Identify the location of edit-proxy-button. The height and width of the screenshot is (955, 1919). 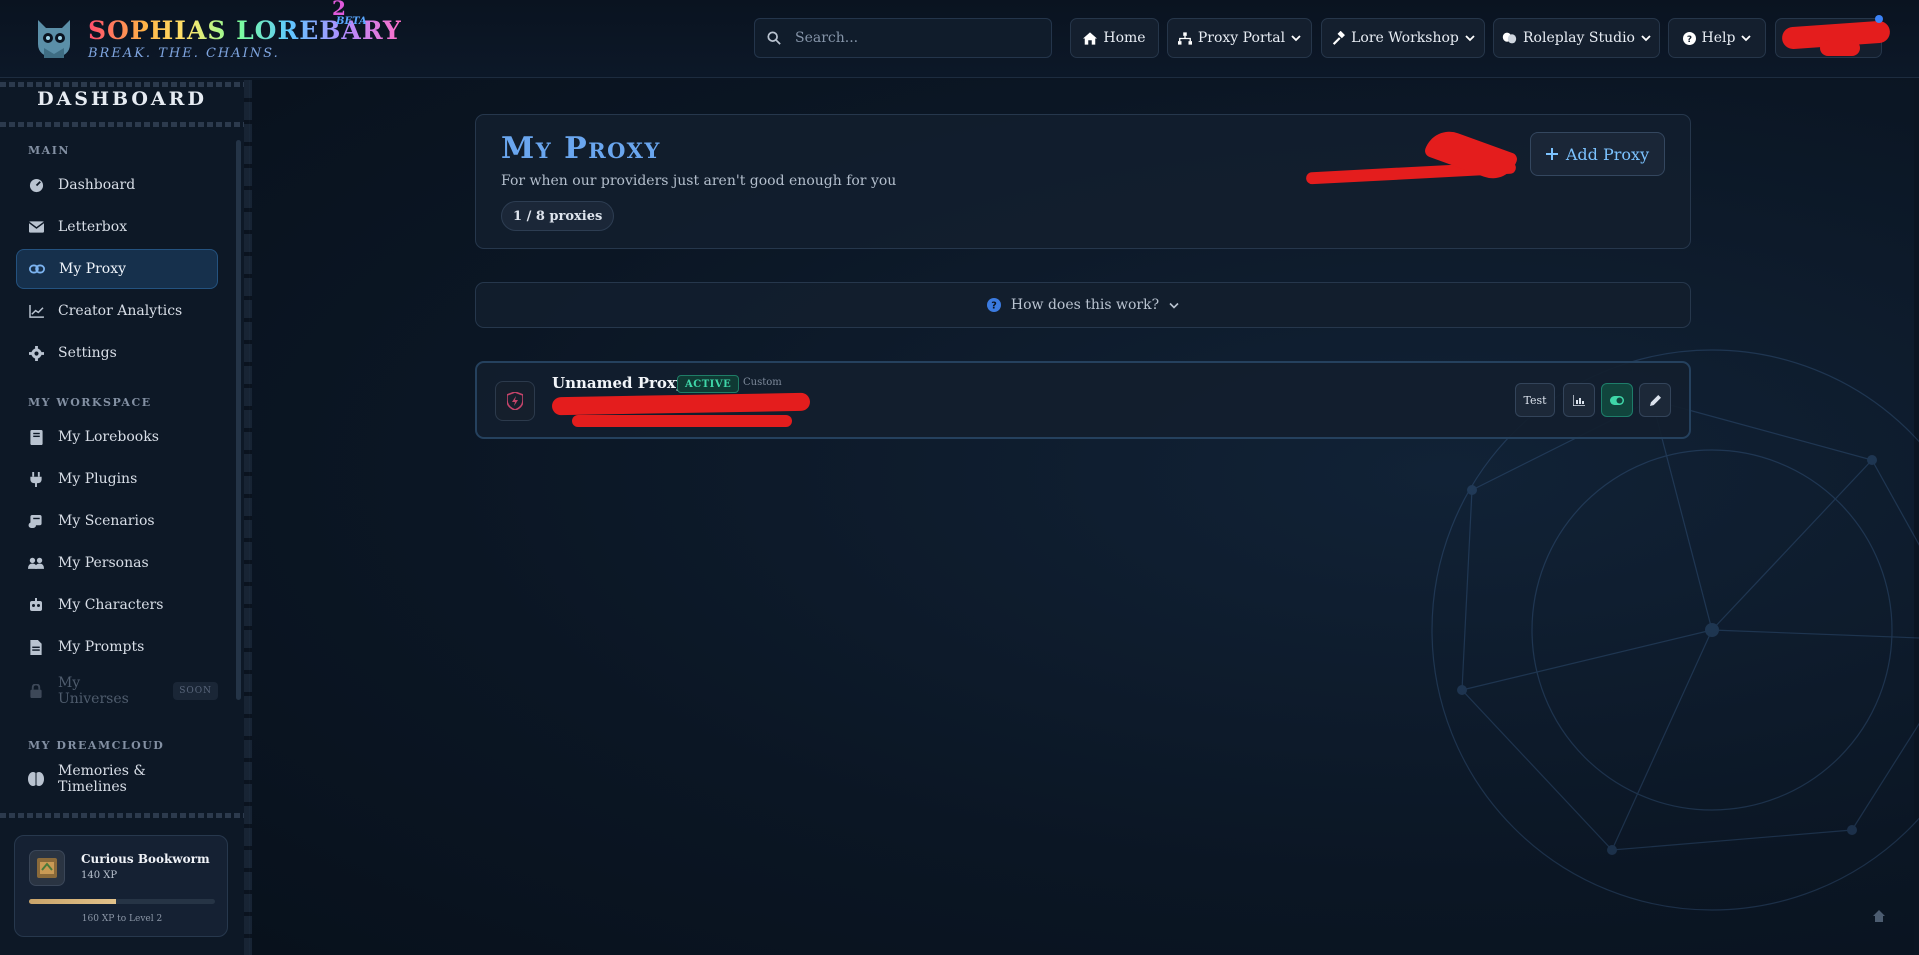
(1655, 400).